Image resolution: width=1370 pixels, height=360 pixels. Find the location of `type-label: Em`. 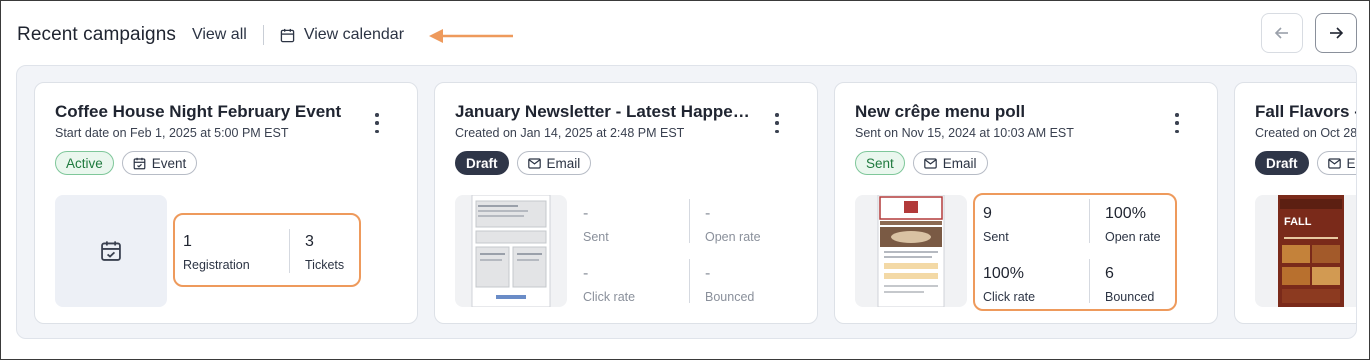

type-label: Em is located at coordinates (1351, 163).